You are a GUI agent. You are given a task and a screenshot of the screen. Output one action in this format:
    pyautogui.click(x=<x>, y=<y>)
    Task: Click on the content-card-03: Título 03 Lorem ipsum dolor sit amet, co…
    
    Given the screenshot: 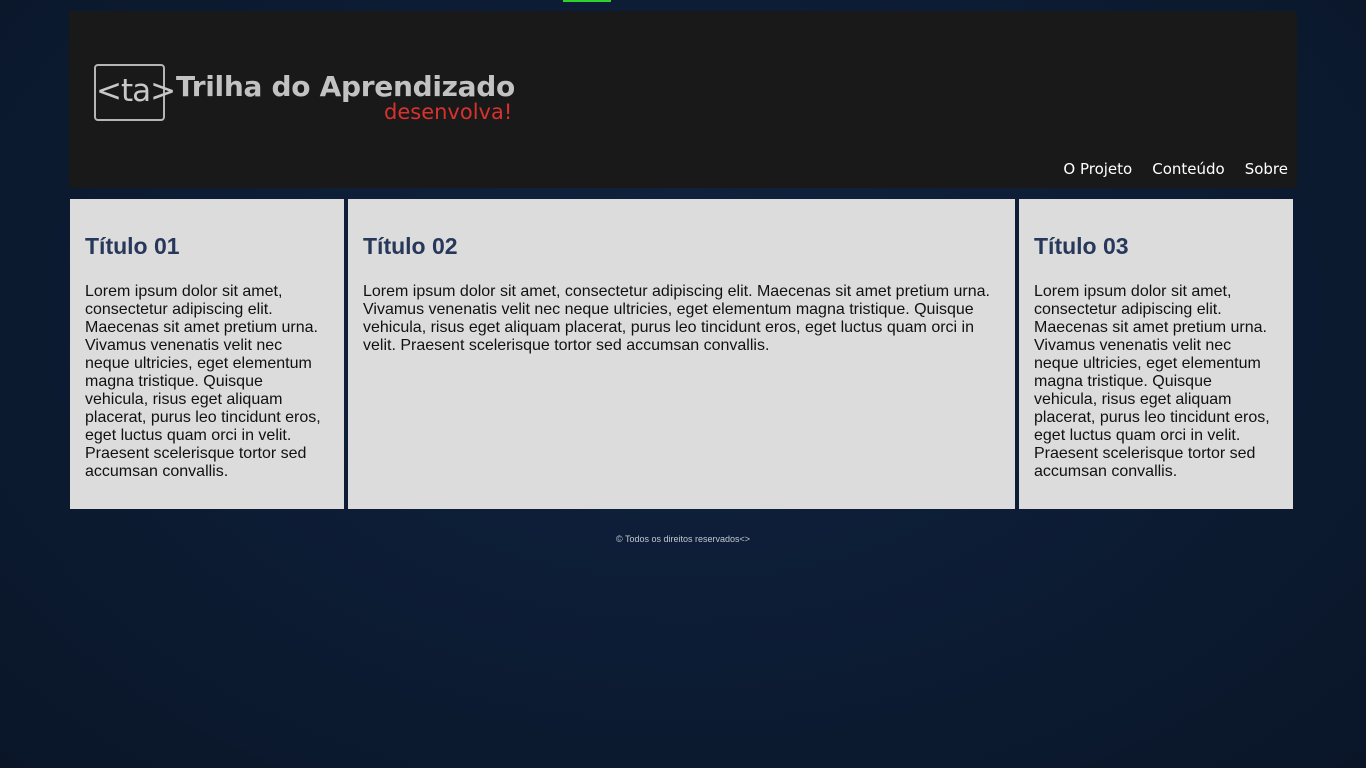 What is the action you would take?
    pyautogui.click(x=1156, y=354)
    